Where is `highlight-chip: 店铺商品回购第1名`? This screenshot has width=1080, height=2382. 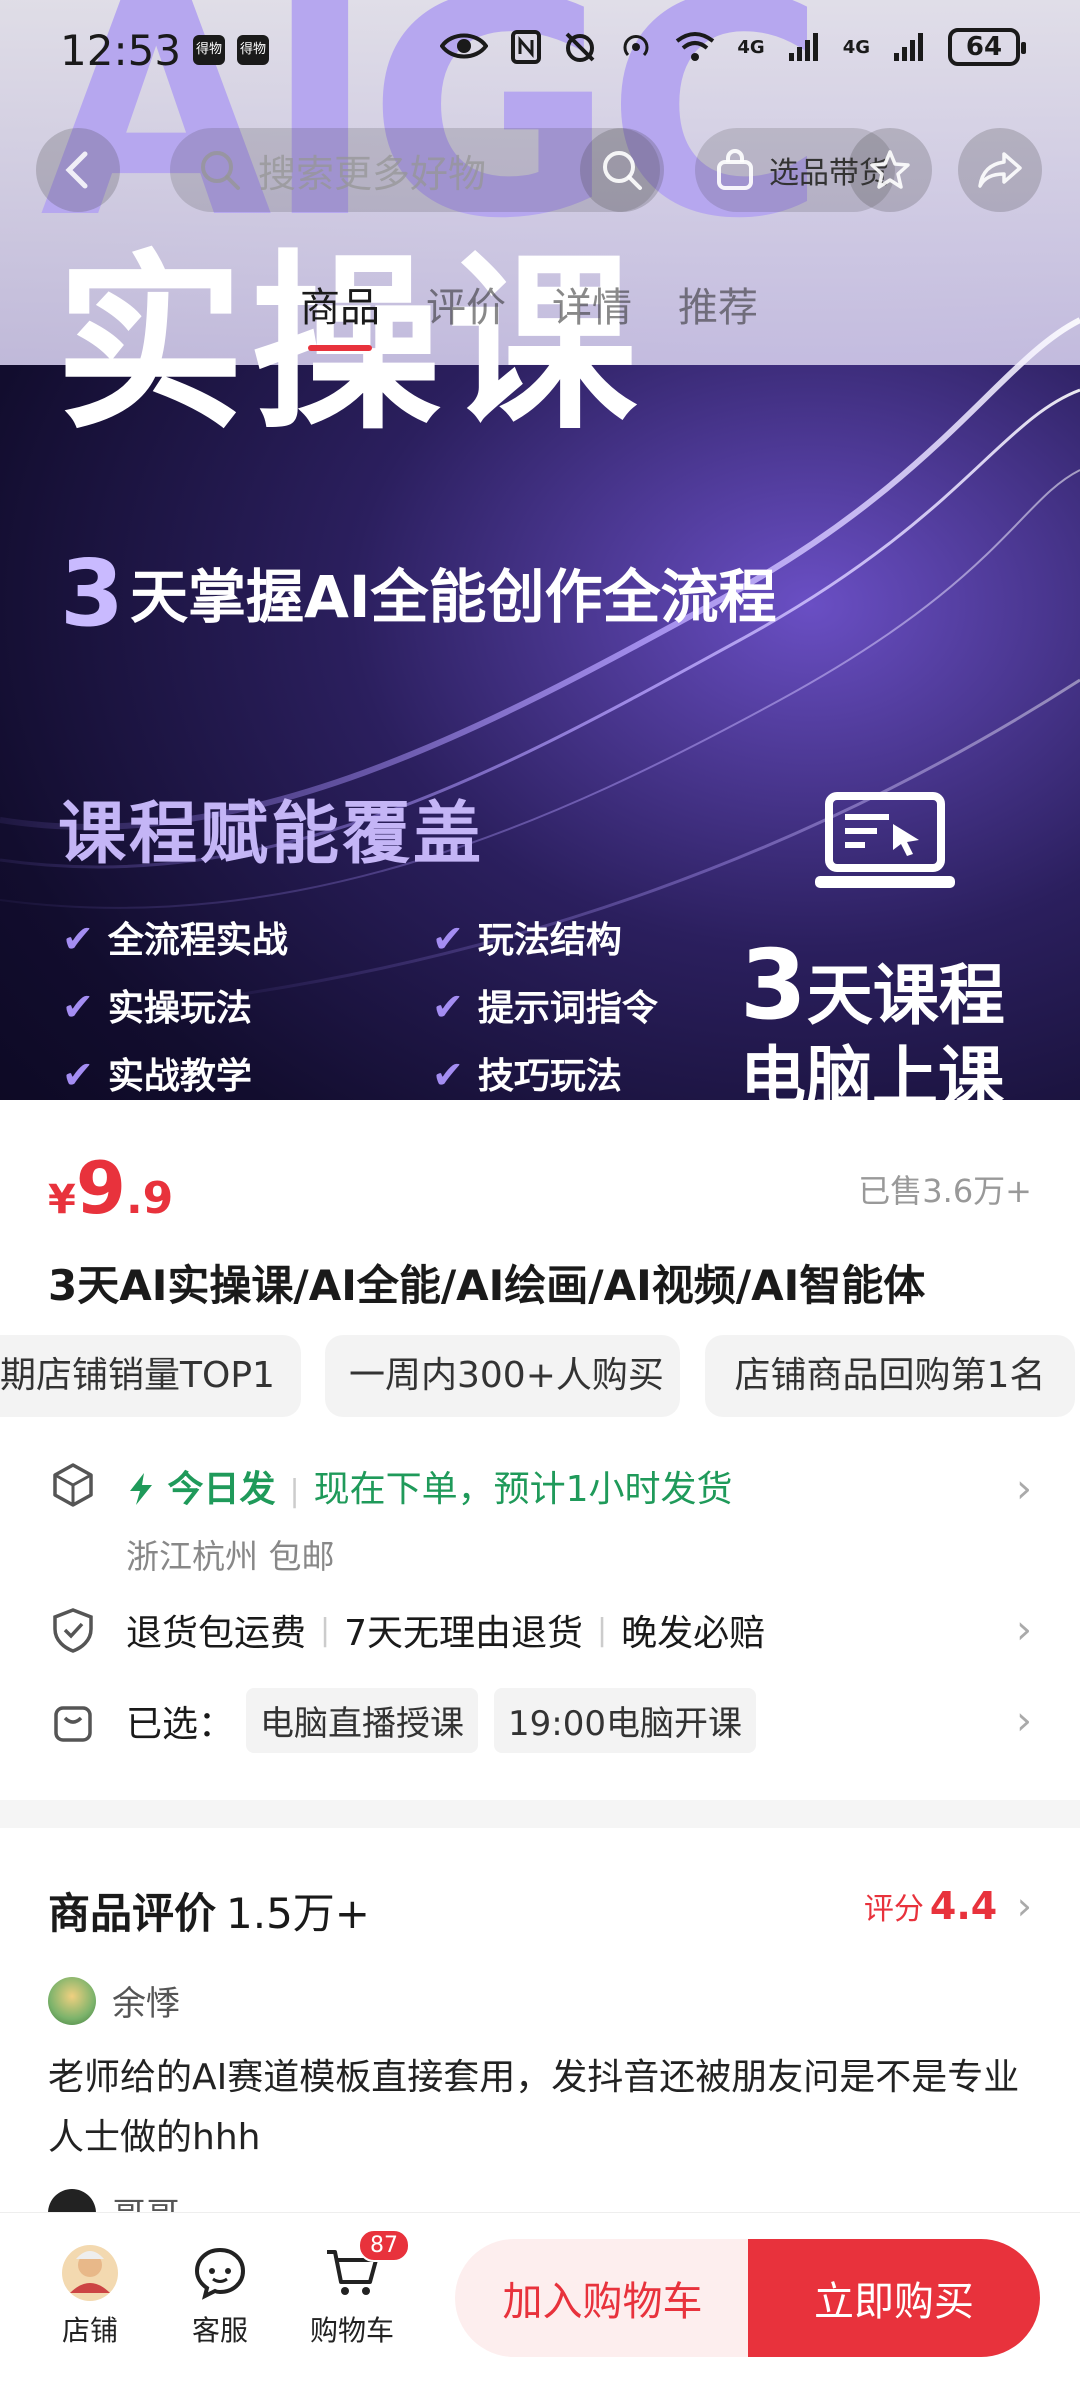 highlight-chip: 店铺商品回购第1名 is located at coordinates (890, 1376).